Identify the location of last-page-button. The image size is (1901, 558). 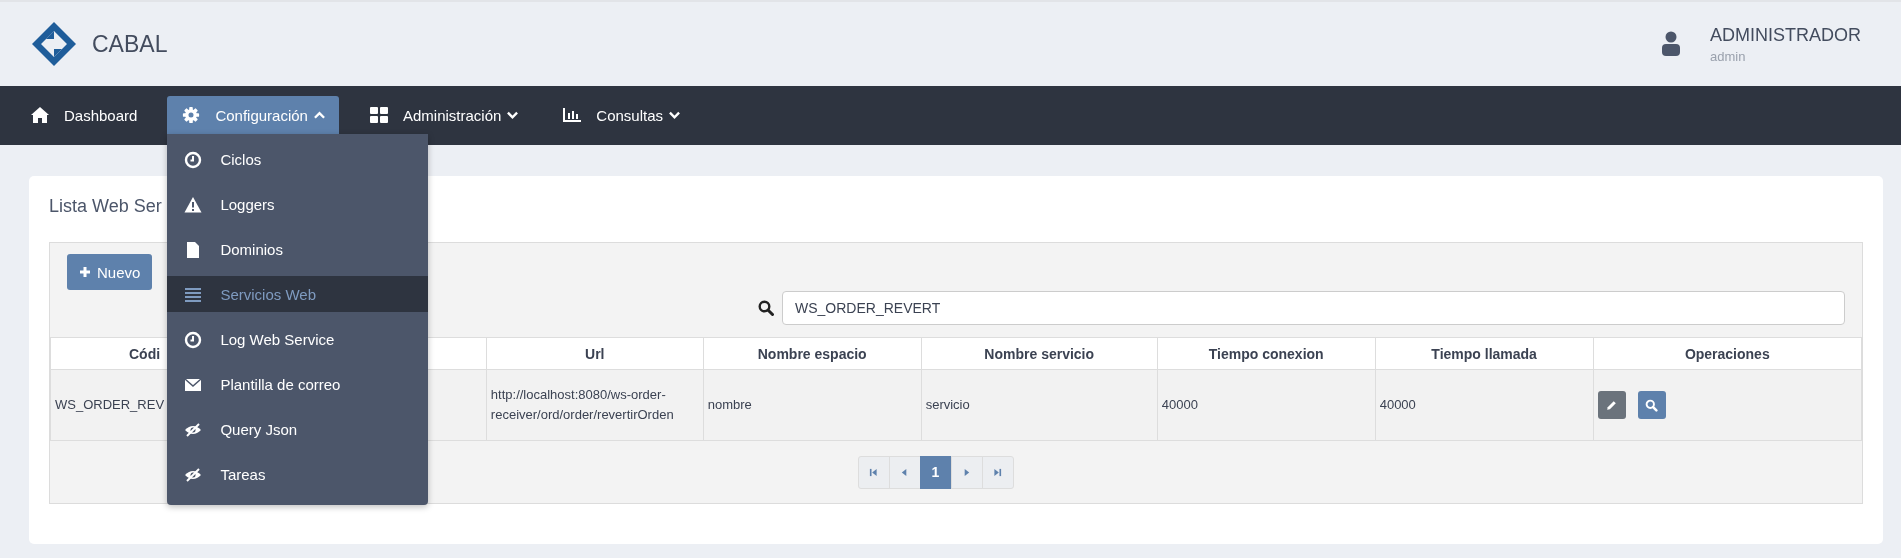
(997, 472).